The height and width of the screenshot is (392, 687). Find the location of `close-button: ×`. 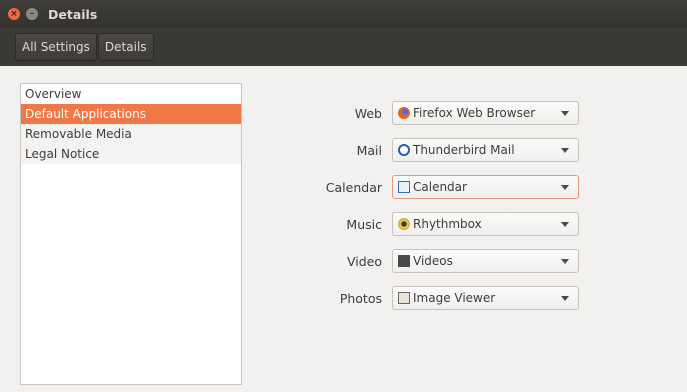

close-button: × is located at coordinates (14, 14).